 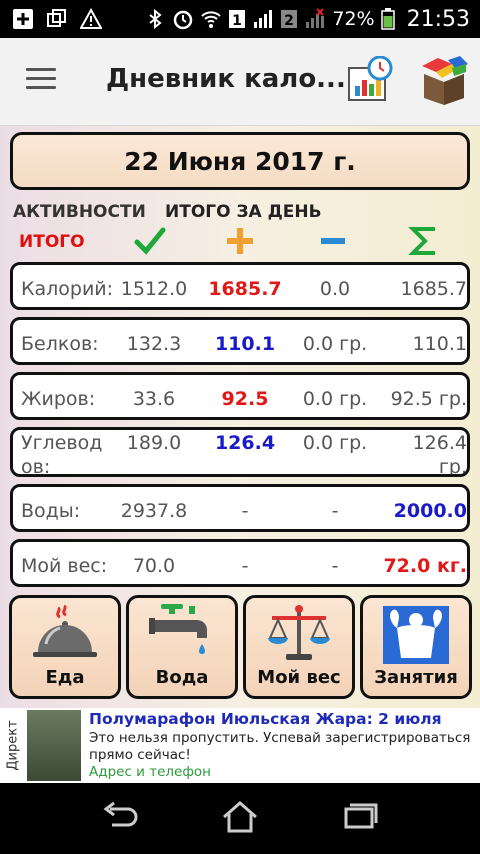 What do you see at coordinates (51, 511) in the screenshot?
I see `row-label: Воды:` at bounding box center [51, 511].